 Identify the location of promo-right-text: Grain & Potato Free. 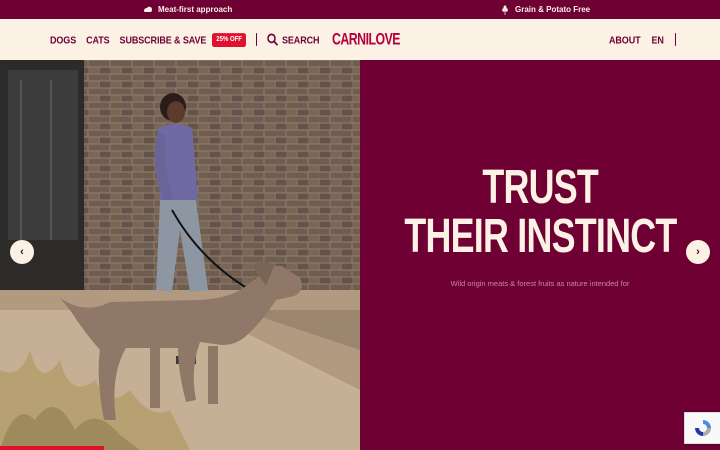
(553, 9).